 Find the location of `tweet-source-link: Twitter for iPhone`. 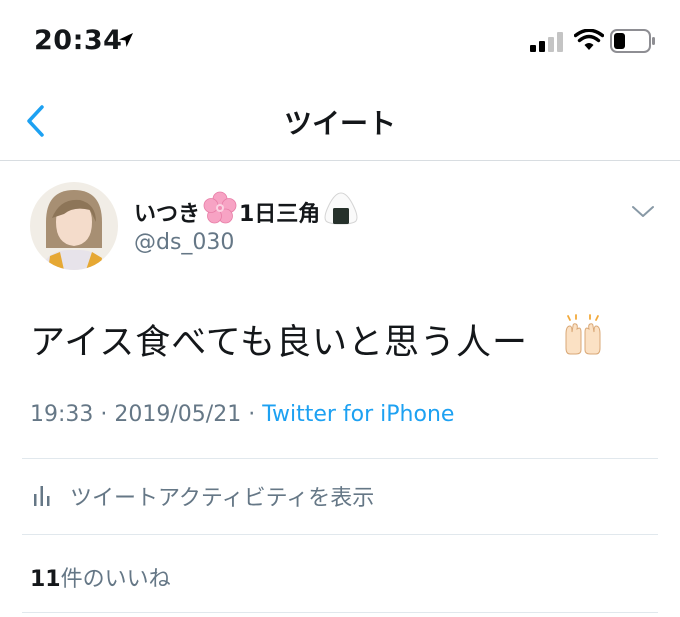

tweet-source-link: Twitter for iPhone is located at coordinates (358, 414).